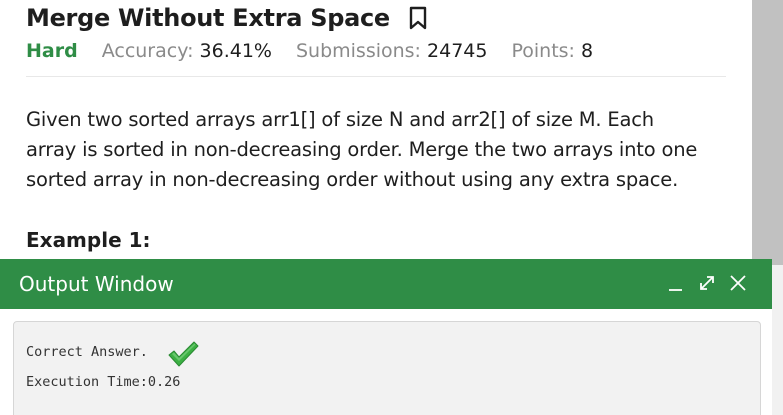  Describe the element at coordinates (235, 51) in the screenshot. I see `accuracy-value: 36.41%` at that location.